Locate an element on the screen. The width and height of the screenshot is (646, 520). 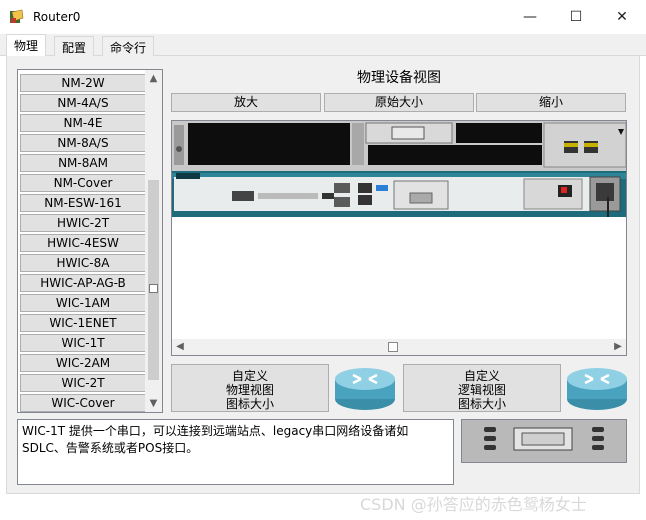
hscroll-thumb is located at coordinates (393, 347).